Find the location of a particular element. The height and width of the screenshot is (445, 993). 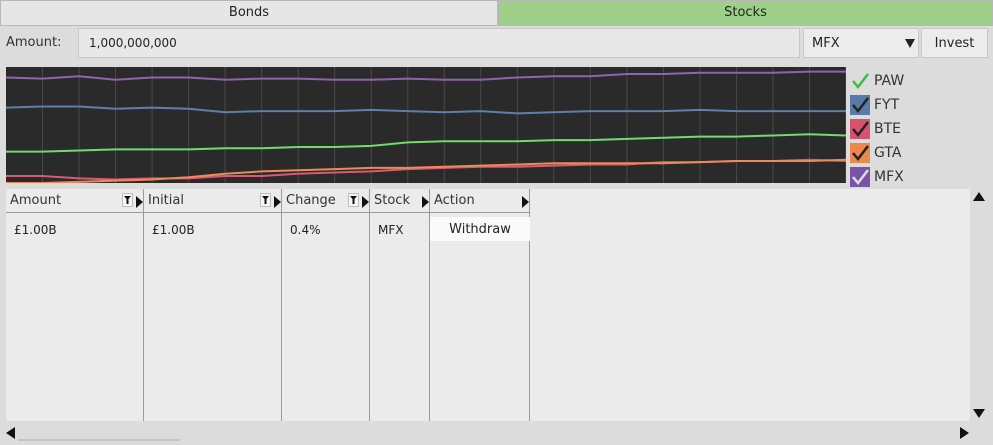

legend-item-bte: BTE is located at coordinates (920, 129).